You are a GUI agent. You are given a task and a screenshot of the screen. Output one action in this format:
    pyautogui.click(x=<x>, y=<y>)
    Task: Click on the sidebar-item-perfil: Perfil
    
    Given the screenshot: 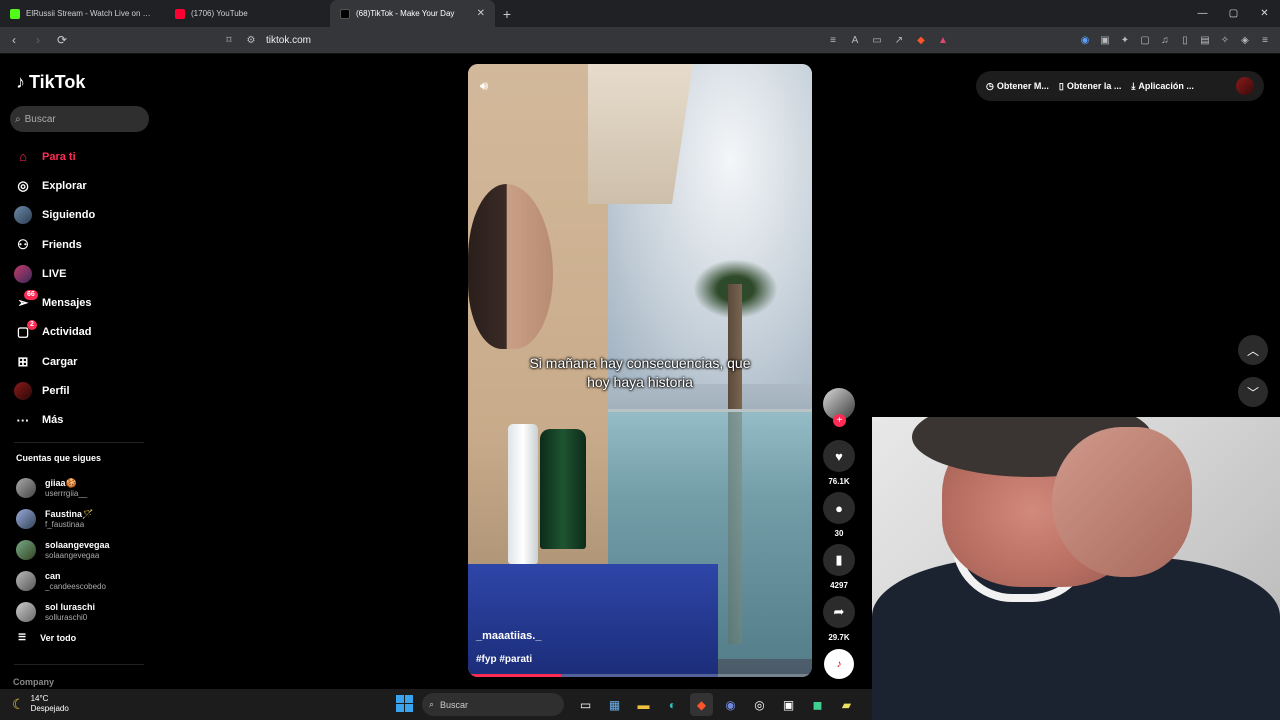 What is the action you would take?
    pyautogui.click(x=54, y=390)
    